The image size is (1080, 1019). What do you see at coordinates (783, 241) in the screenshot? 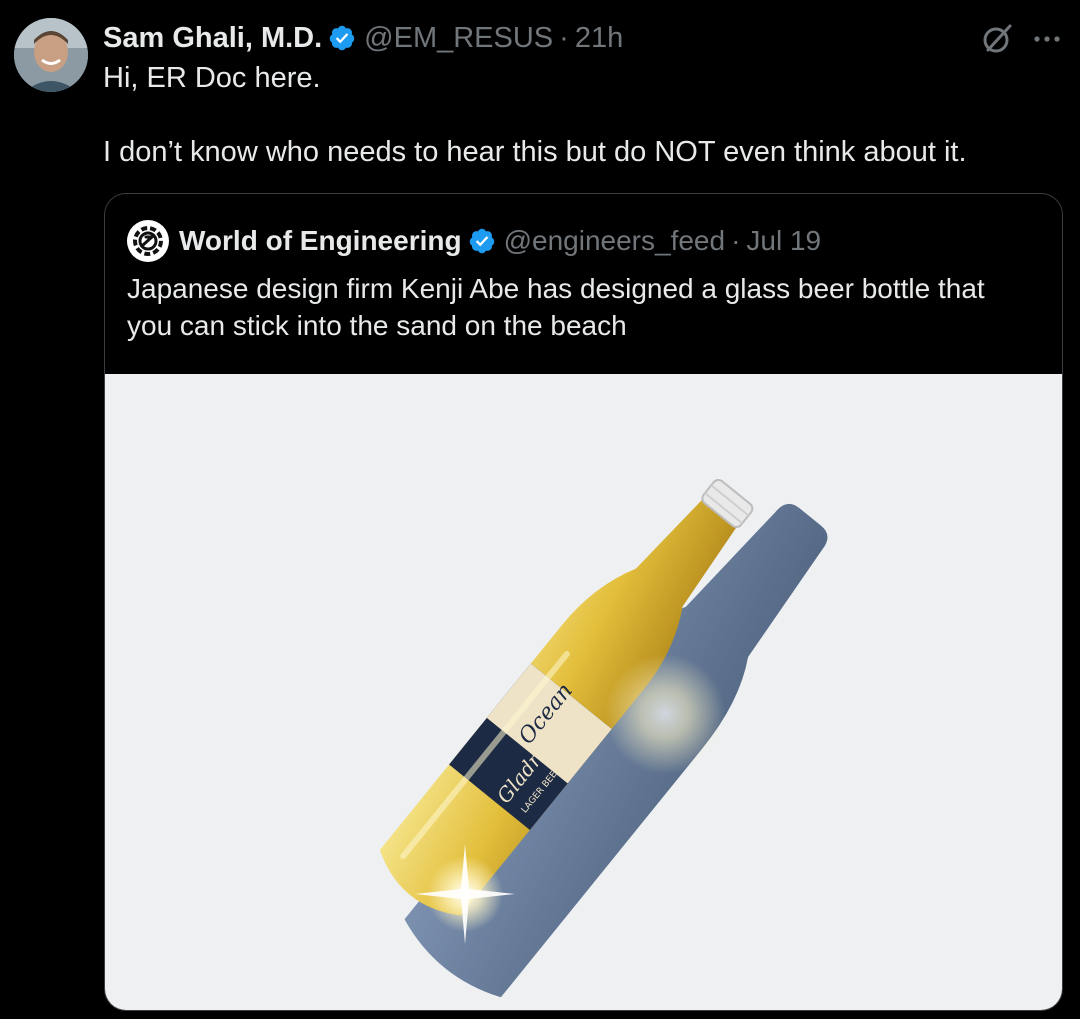
I see `quote-date: Jul 19` at bounding box center [783, 241].